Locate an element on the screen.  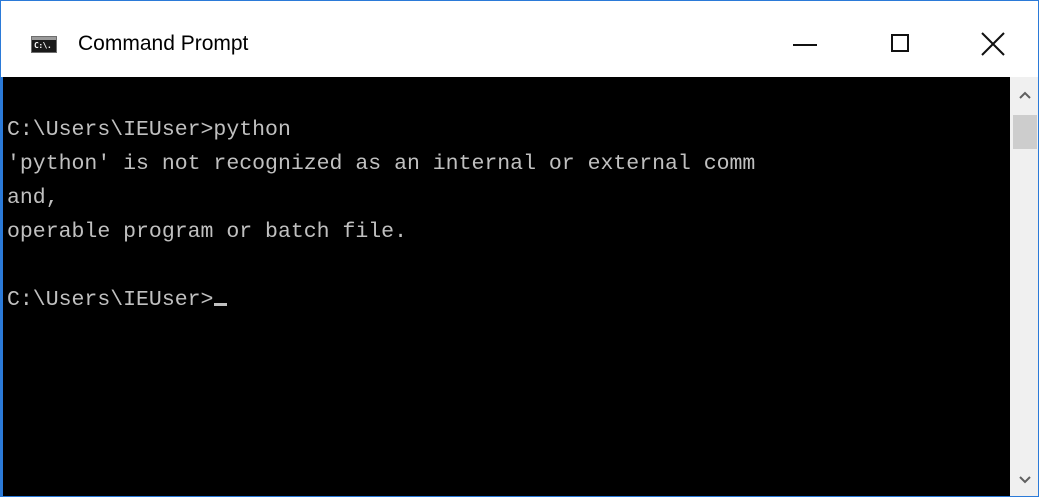
minimize-button is located at coordinates (805, 44).